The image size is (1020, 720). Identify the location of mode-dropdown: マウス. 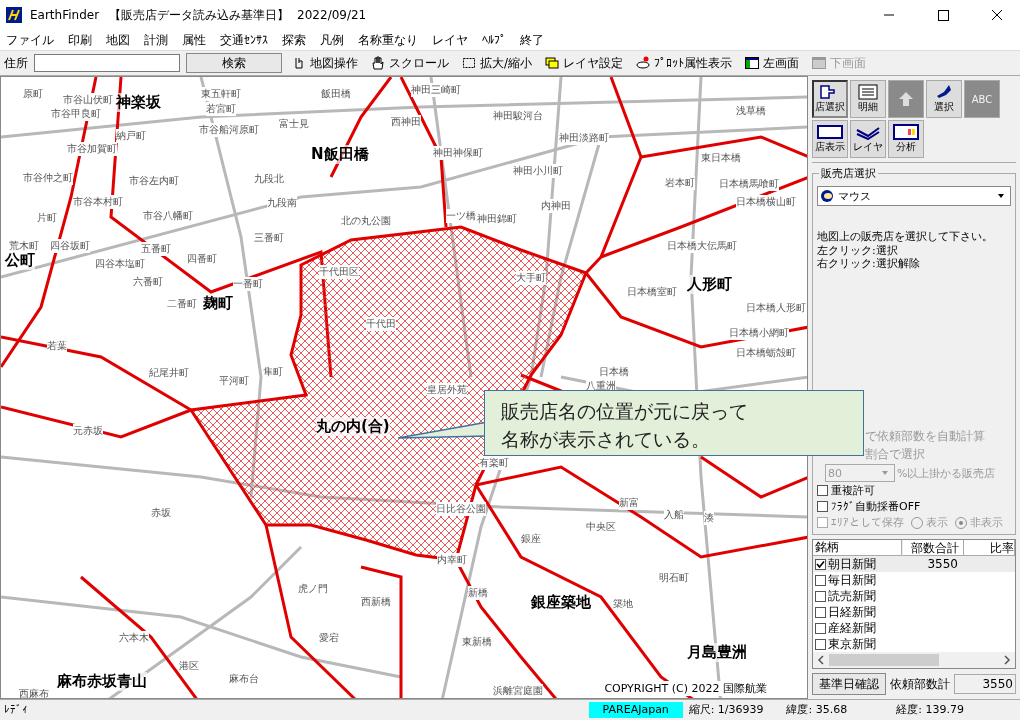
(914, 196).